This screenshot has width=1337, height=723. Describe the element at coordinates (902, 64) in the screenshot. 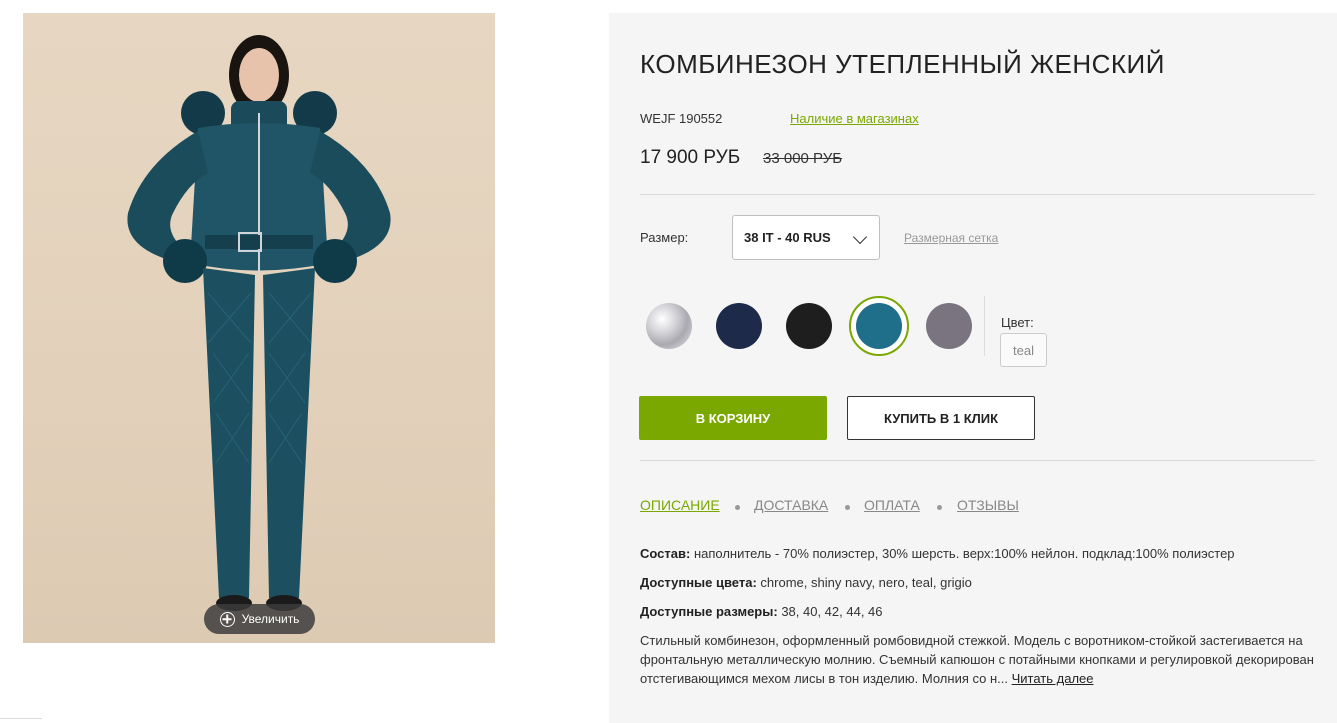

I see `product-title: КОМБИНЕЗОН УТЕПЛЕННЫЙ ЖЕНСКИЙ` at that location.